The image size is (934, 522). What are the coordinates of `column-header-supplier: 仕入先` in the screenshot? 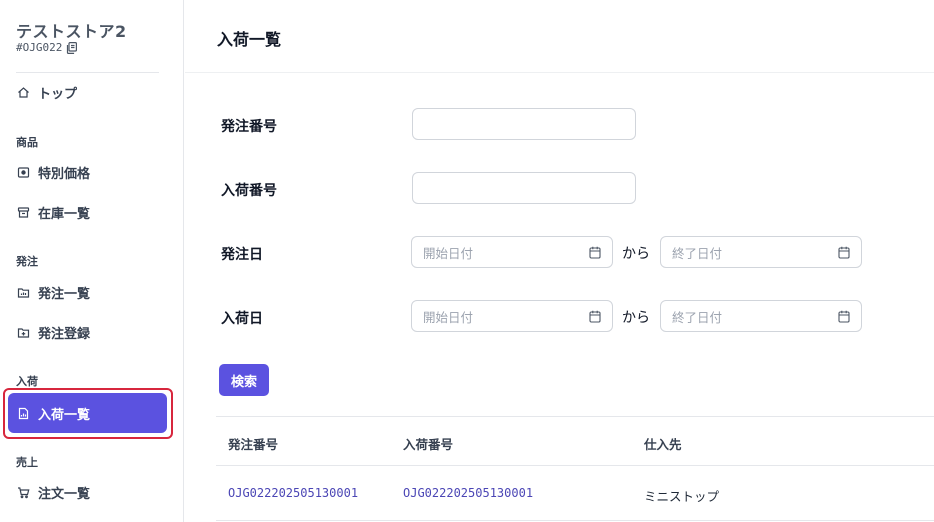 It's located at (663, 443).